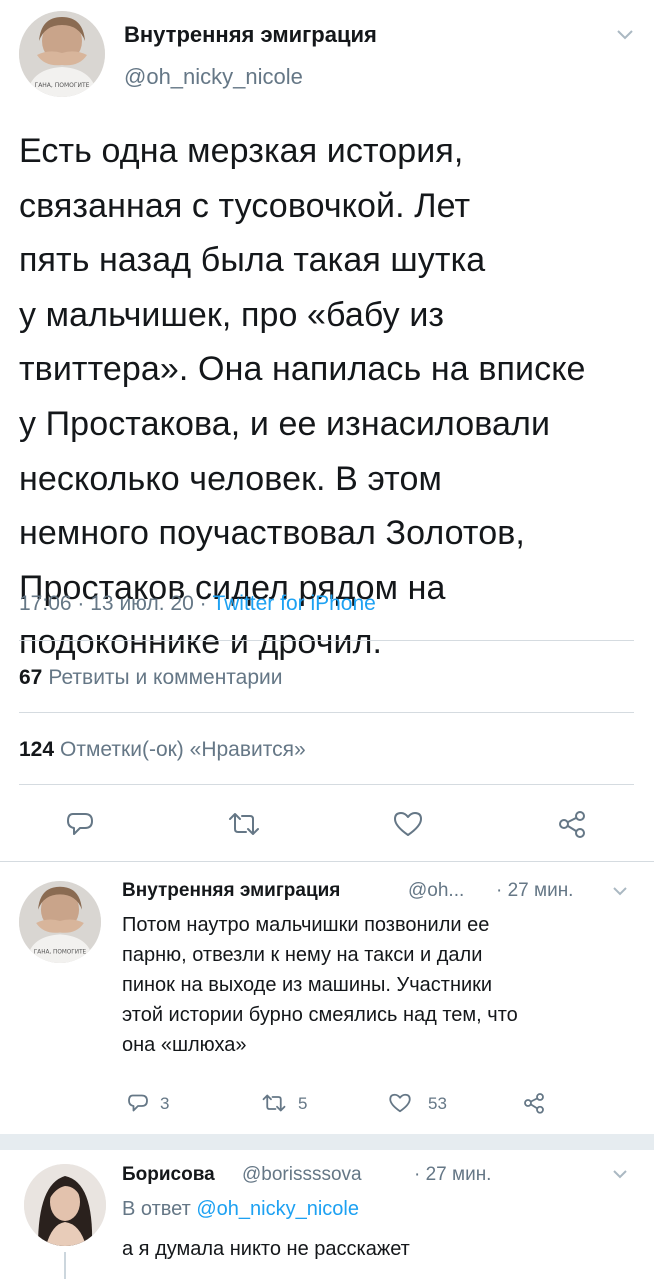 The height and width of the screenshot is (1279, 654). What do you see at coordinates (241, 151) in the screenshot?
I see `tweet-line: Есть одна мерзкая история,` at bounding box center [241, 151].